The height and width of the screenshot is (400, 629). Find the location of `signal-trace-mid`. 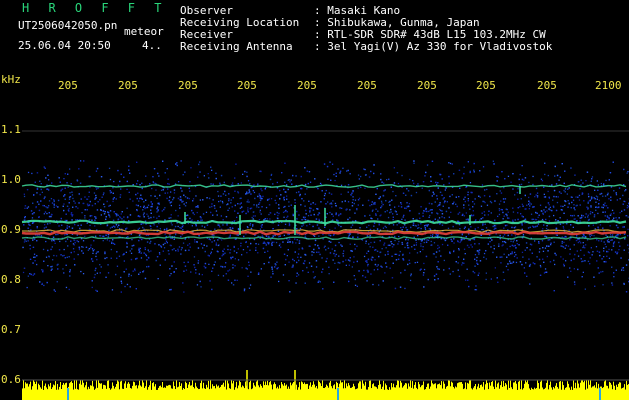

signal-trace-mid is located at coordinates (324, 222).